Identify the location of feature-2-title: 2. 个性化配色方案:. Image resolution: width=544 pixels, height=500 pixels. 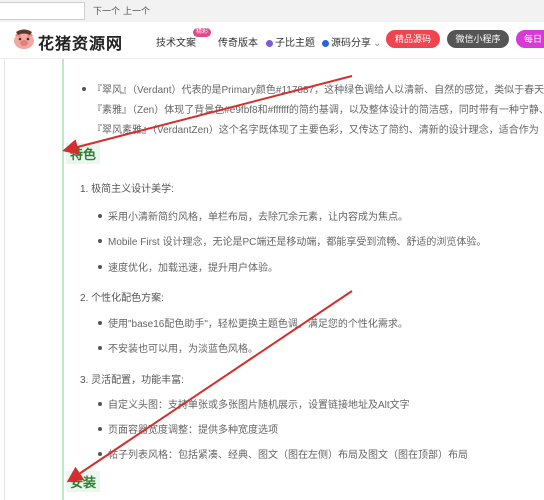
(122, 298).